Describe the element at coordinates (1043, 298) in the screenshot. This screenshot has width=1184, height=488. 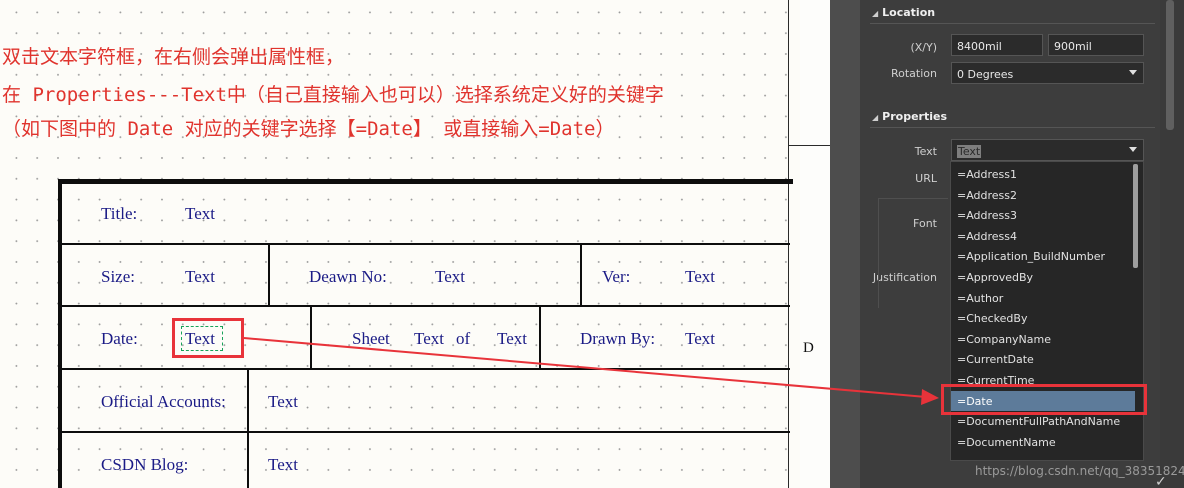
I see `dropdown-option: =Author` at that location.